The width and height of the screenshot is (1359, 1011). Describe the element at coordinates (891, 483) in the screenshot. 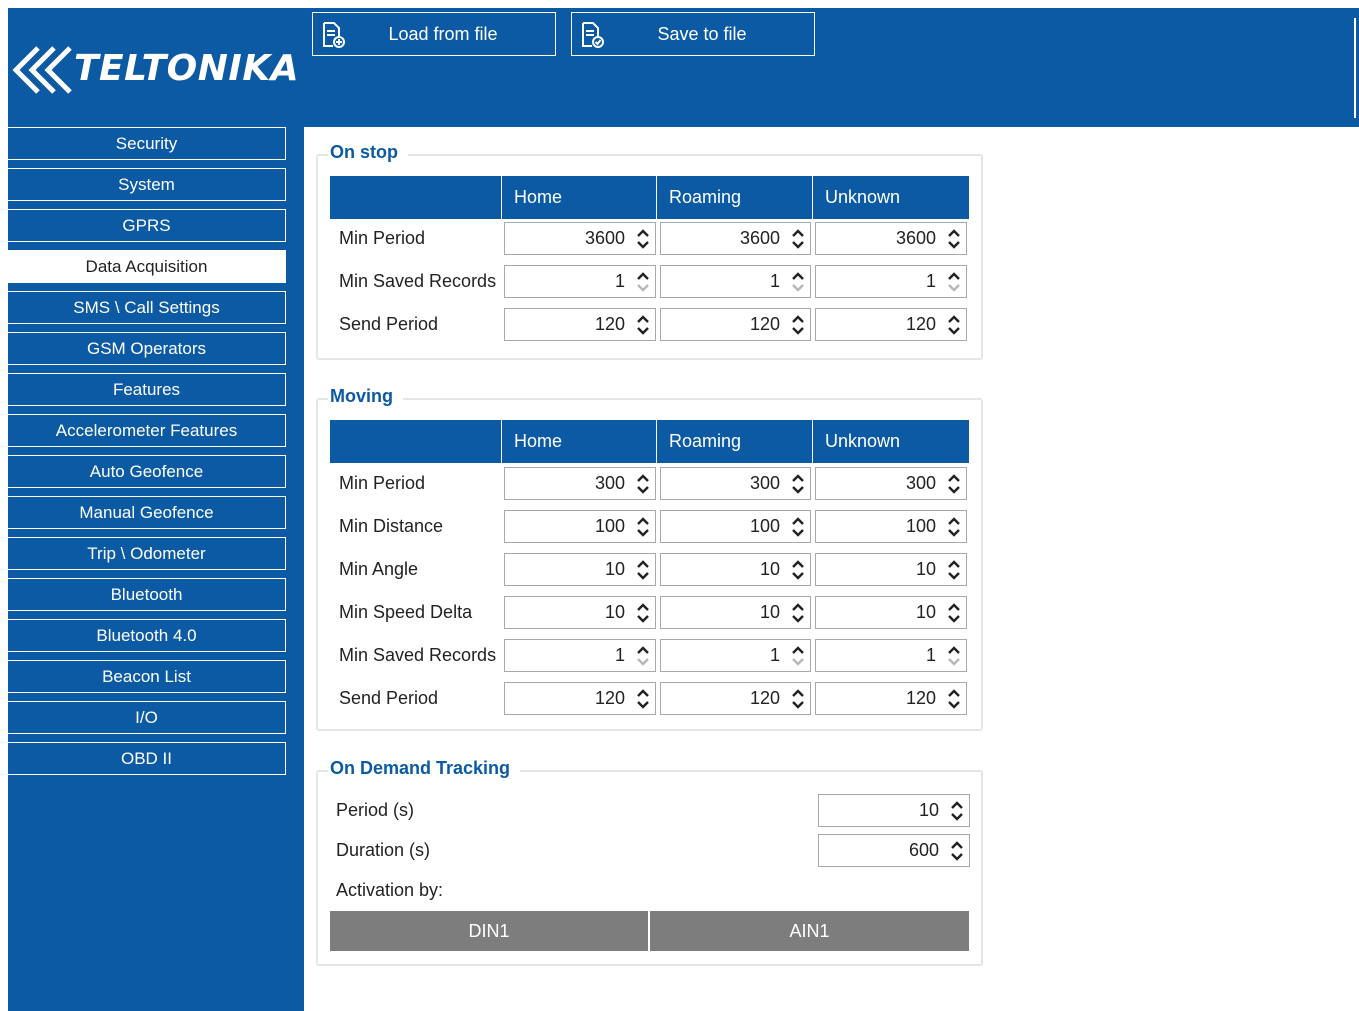

I see `min-period-unknown-stepper: 300` at that location.